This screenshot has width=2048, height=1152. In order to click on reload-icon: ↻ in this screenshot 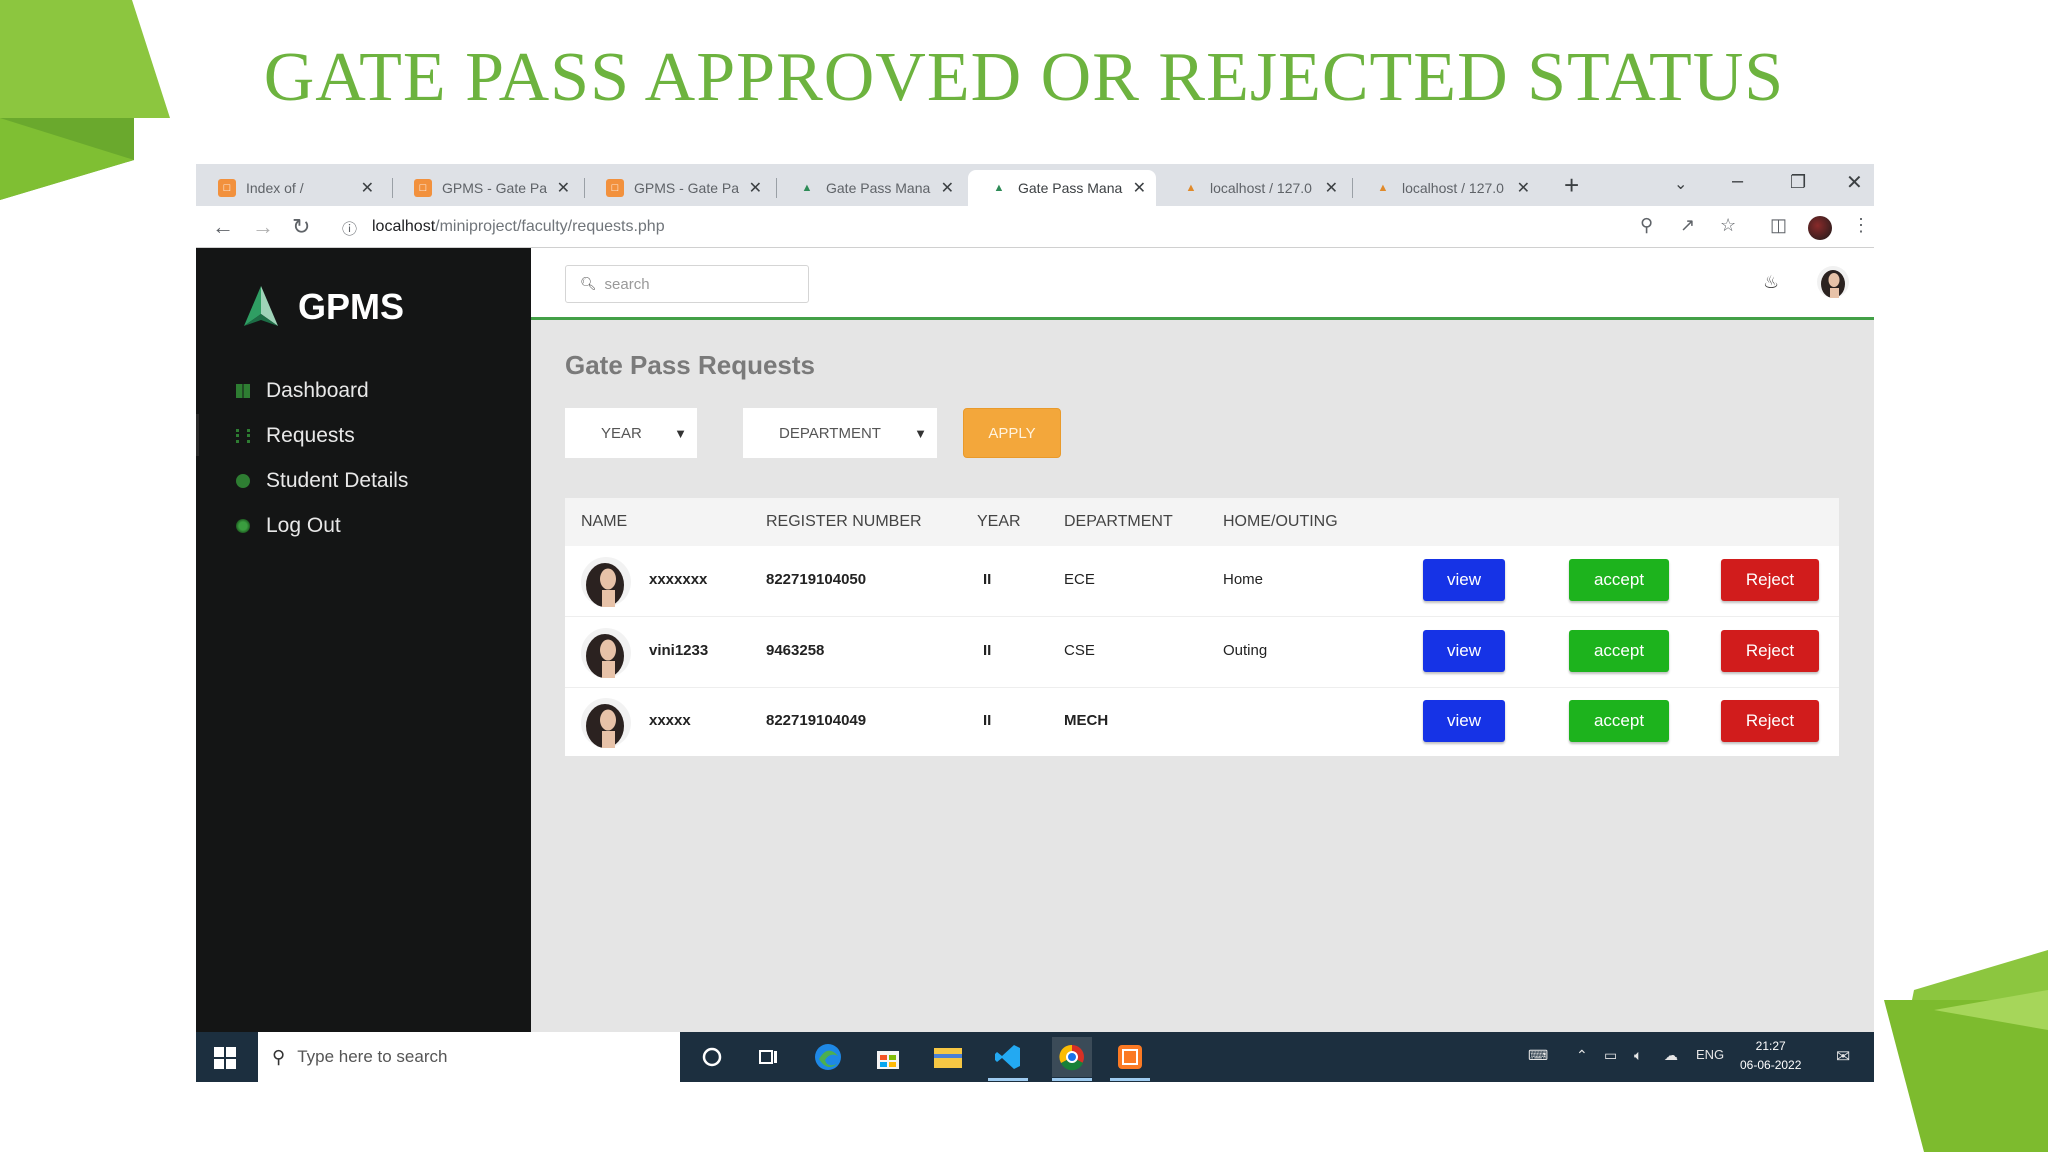, I will do `click(301, 227)`.